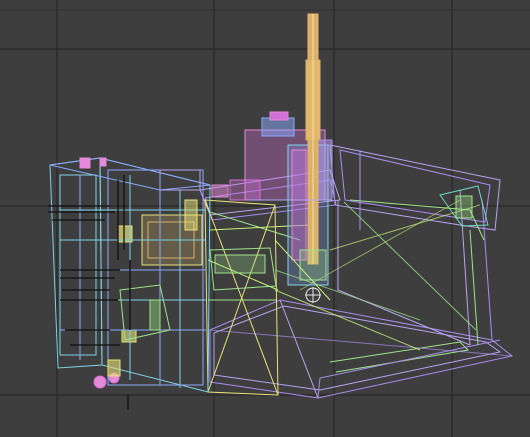  Describe the element at coordinates (361, 349) in the screenshot. I see `base-plate` at that location.